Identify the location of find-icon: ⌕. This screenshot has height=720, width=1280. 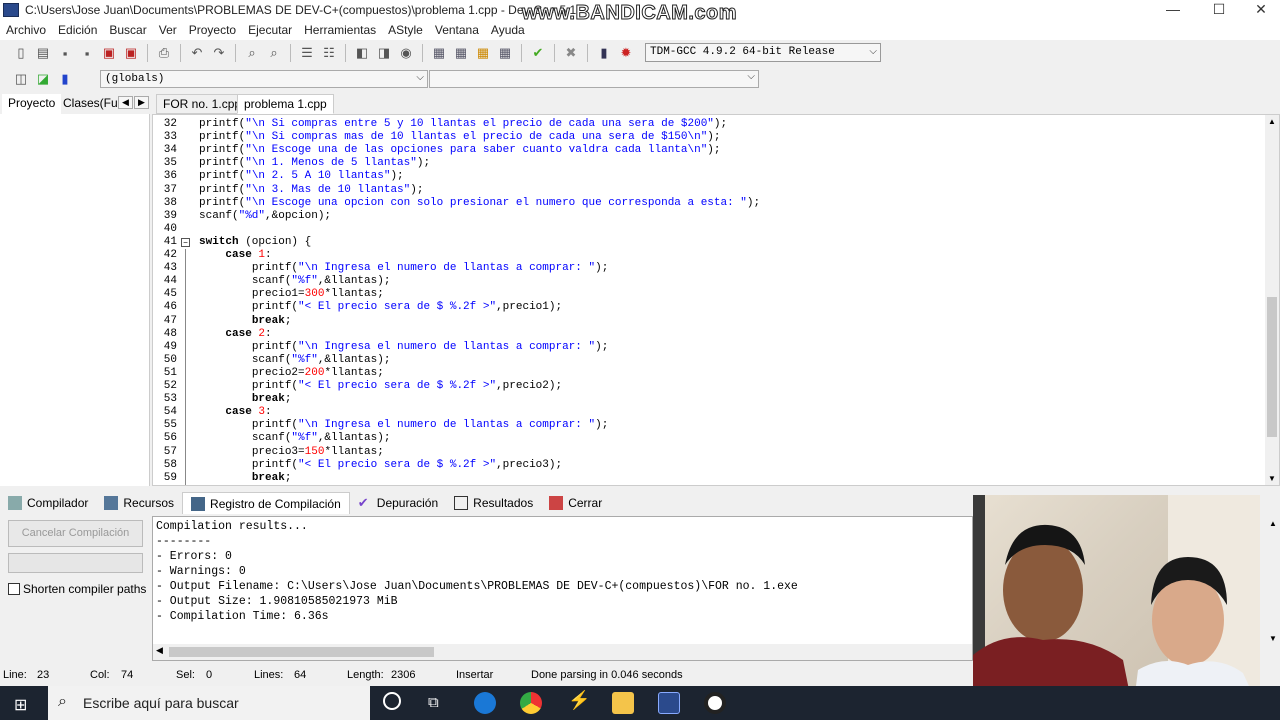
(252, 53).